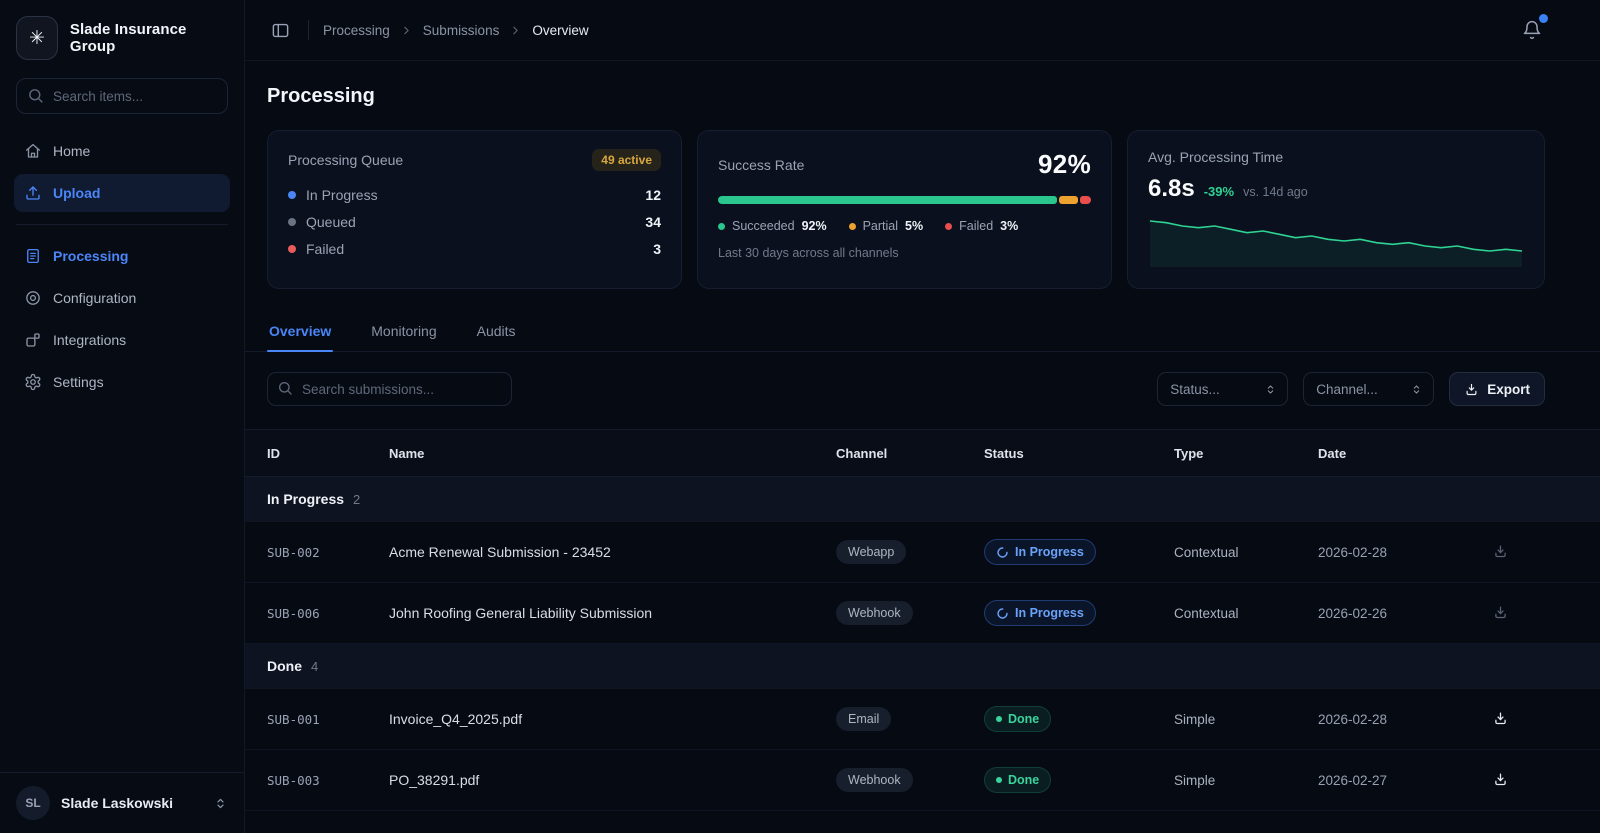 The width and height of the screenshot is (1600, 833). Describe the element at coordinates (33, 298) in the screenshot. I see `circle-dot-icon` at that location.